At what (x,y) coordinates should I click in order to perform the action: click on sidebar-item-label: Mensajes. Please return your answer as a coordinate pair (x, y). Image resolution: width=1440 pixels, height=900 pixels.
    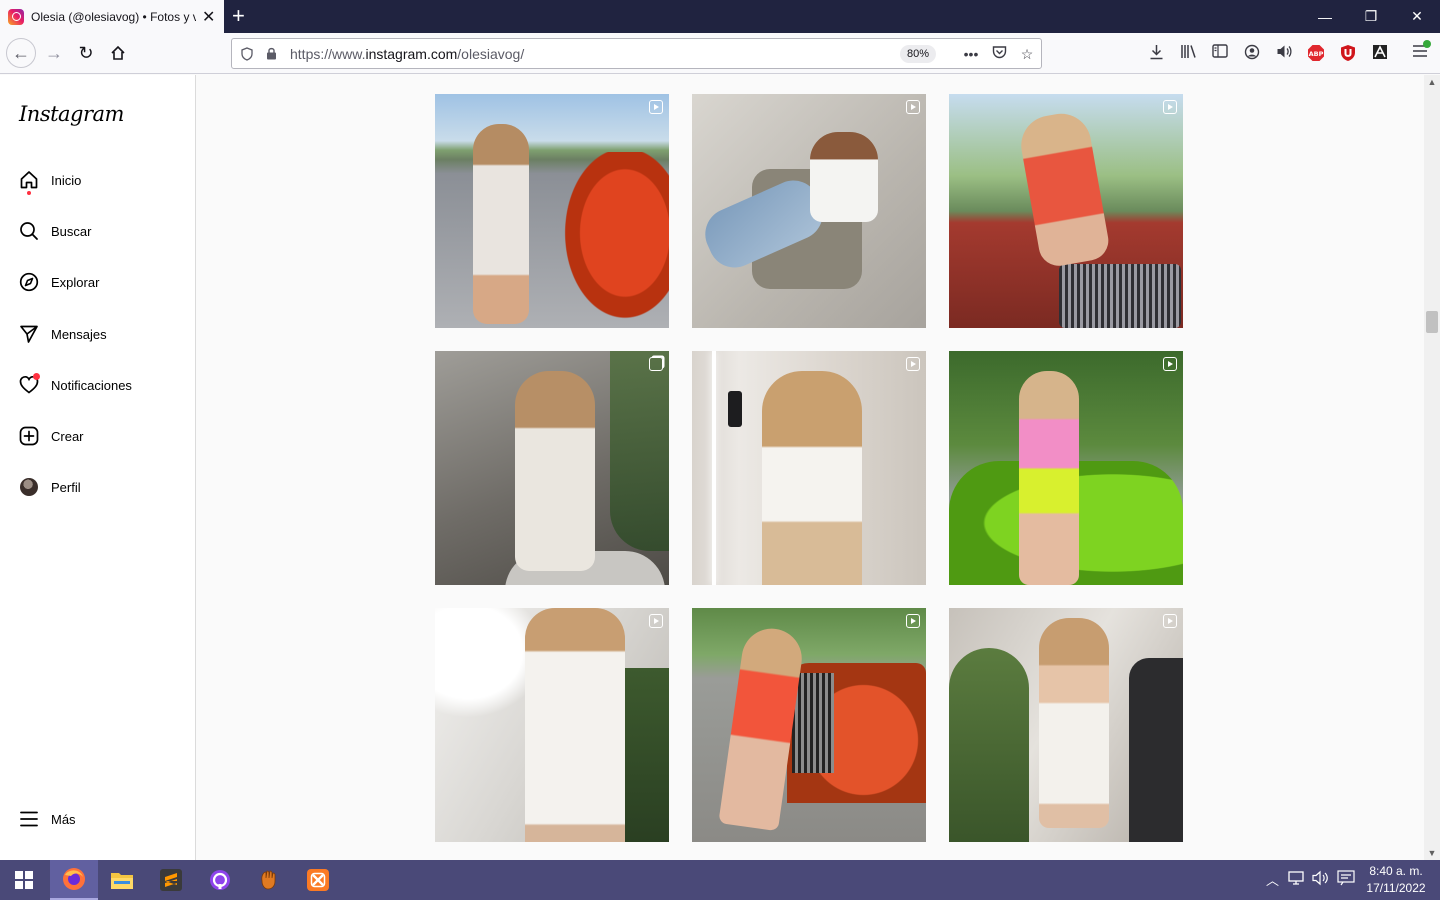
    Looking at the image, I should click on (79, 334).